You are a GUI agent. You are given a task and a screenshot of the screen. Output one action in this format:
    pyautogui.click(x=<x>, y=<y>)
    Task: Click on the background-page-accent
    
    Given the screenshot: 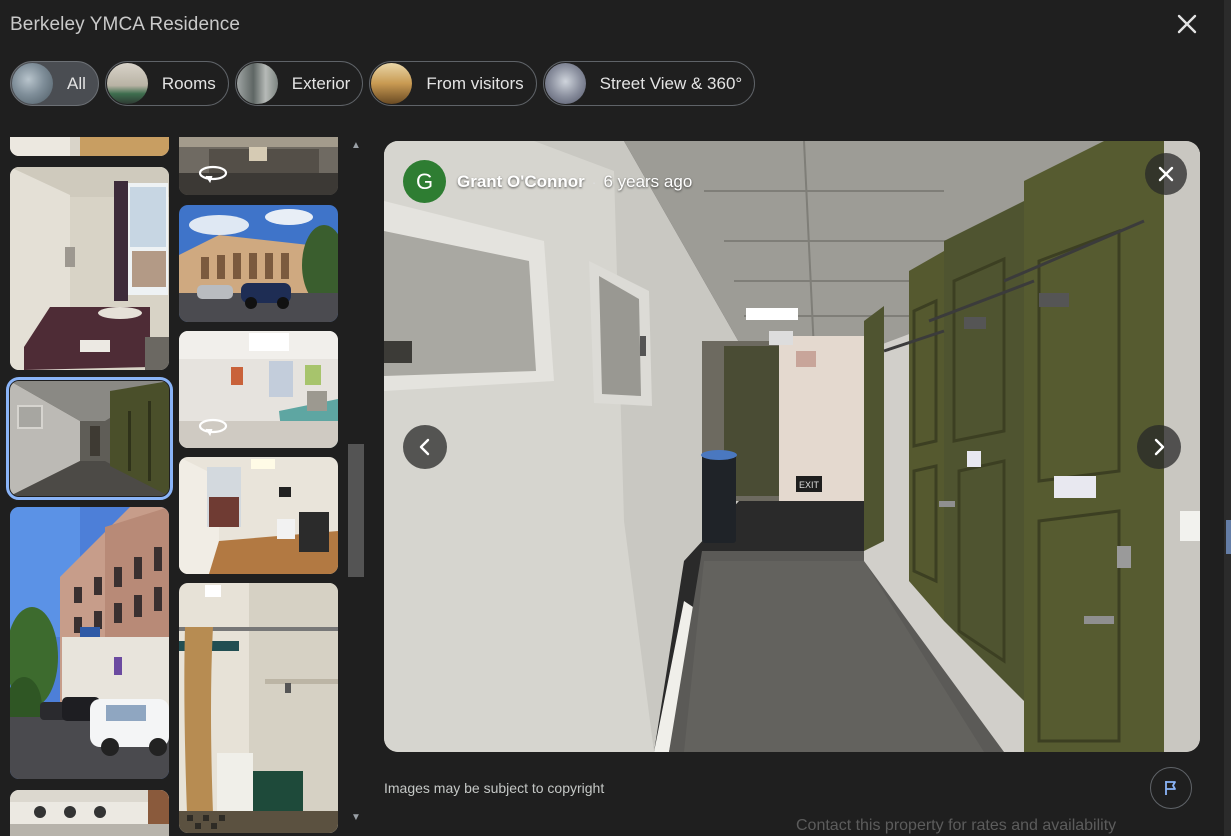 What is the action you would take?
    pyautogui.click(x=1228, y=537)
    